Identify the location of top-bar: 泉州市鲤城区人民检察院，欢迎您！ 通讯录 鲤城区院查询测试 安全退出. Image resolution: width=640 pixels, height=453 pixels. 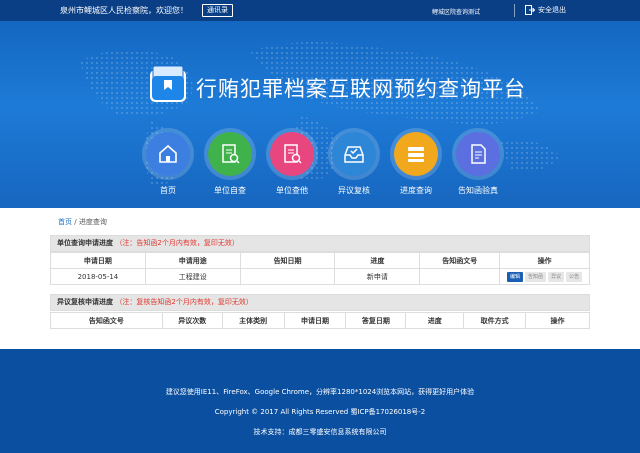
(320, 10).